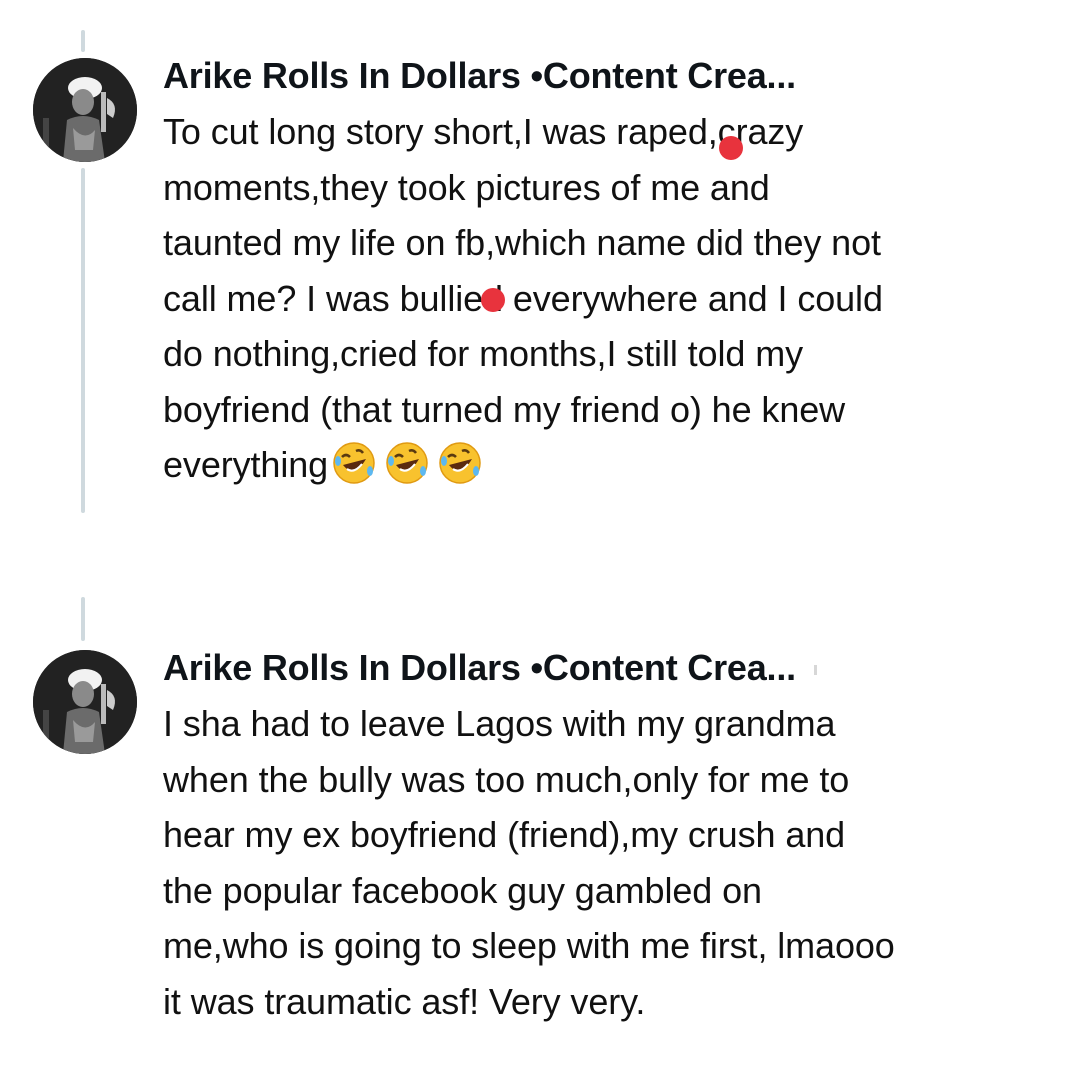 This screenshot has width=1080, height=1080. I want to click on separator-mark, so click(815, 670).